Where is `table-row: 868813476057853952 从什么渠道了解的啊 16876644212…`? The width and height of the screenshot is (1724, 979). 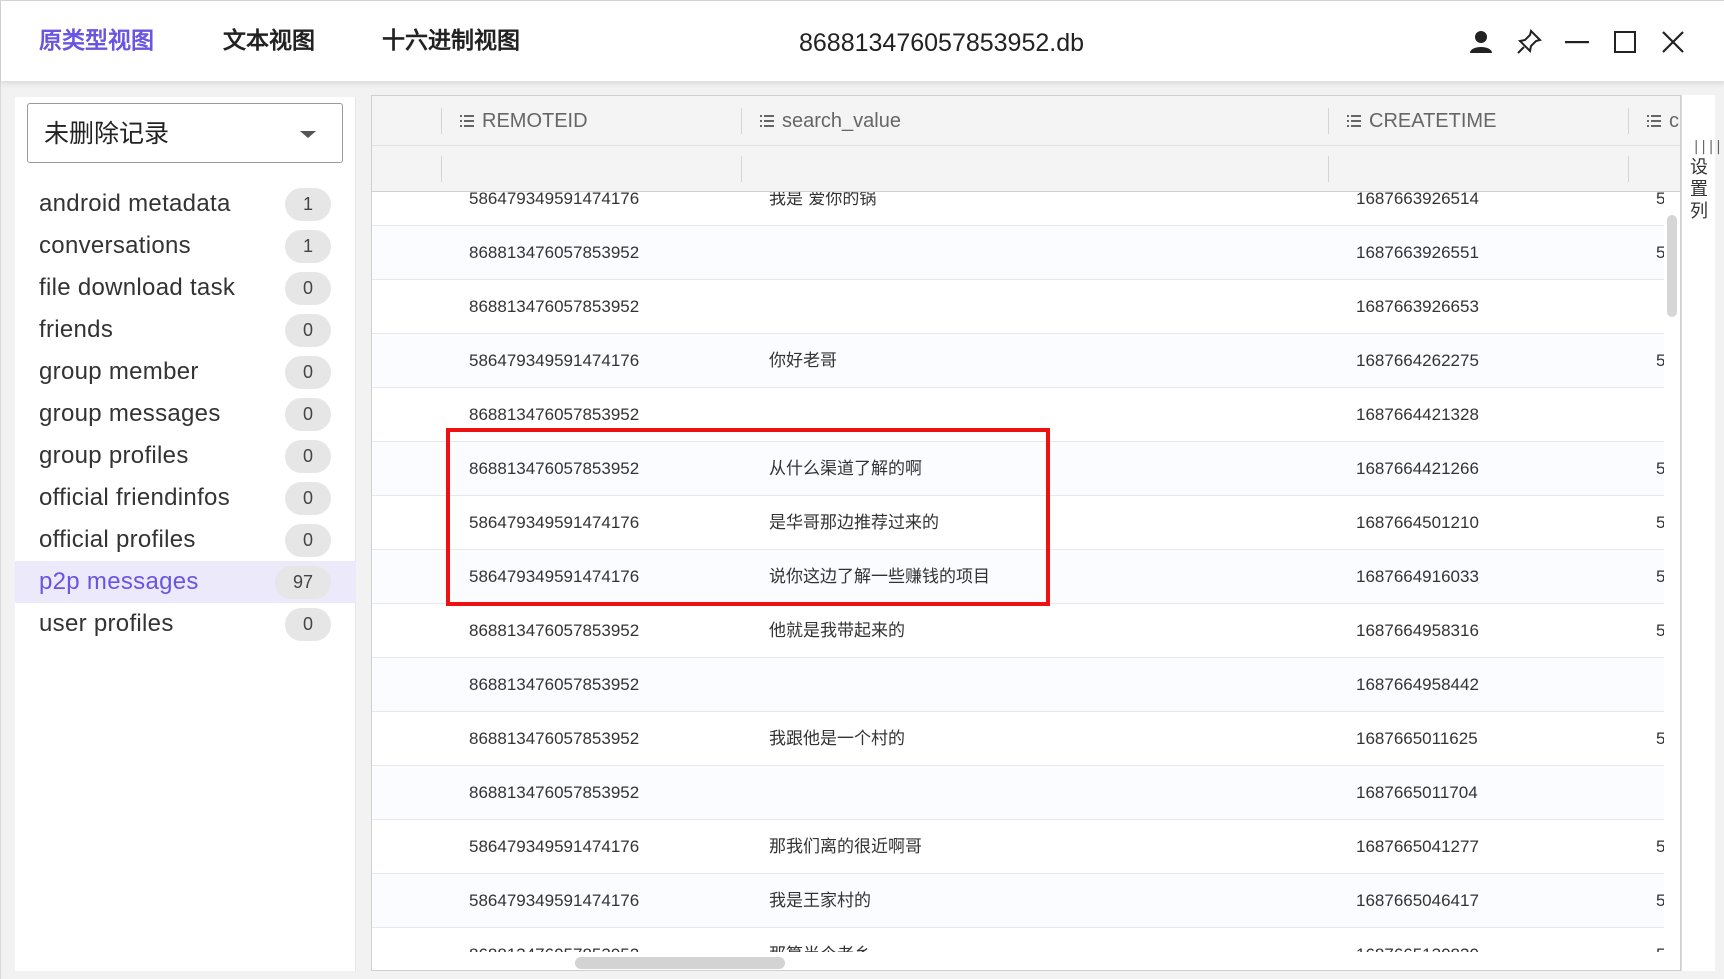
table-row: 868813476057853952 从什么渠道了解的啊 16876644212… is located at coordinates (1018, 469).